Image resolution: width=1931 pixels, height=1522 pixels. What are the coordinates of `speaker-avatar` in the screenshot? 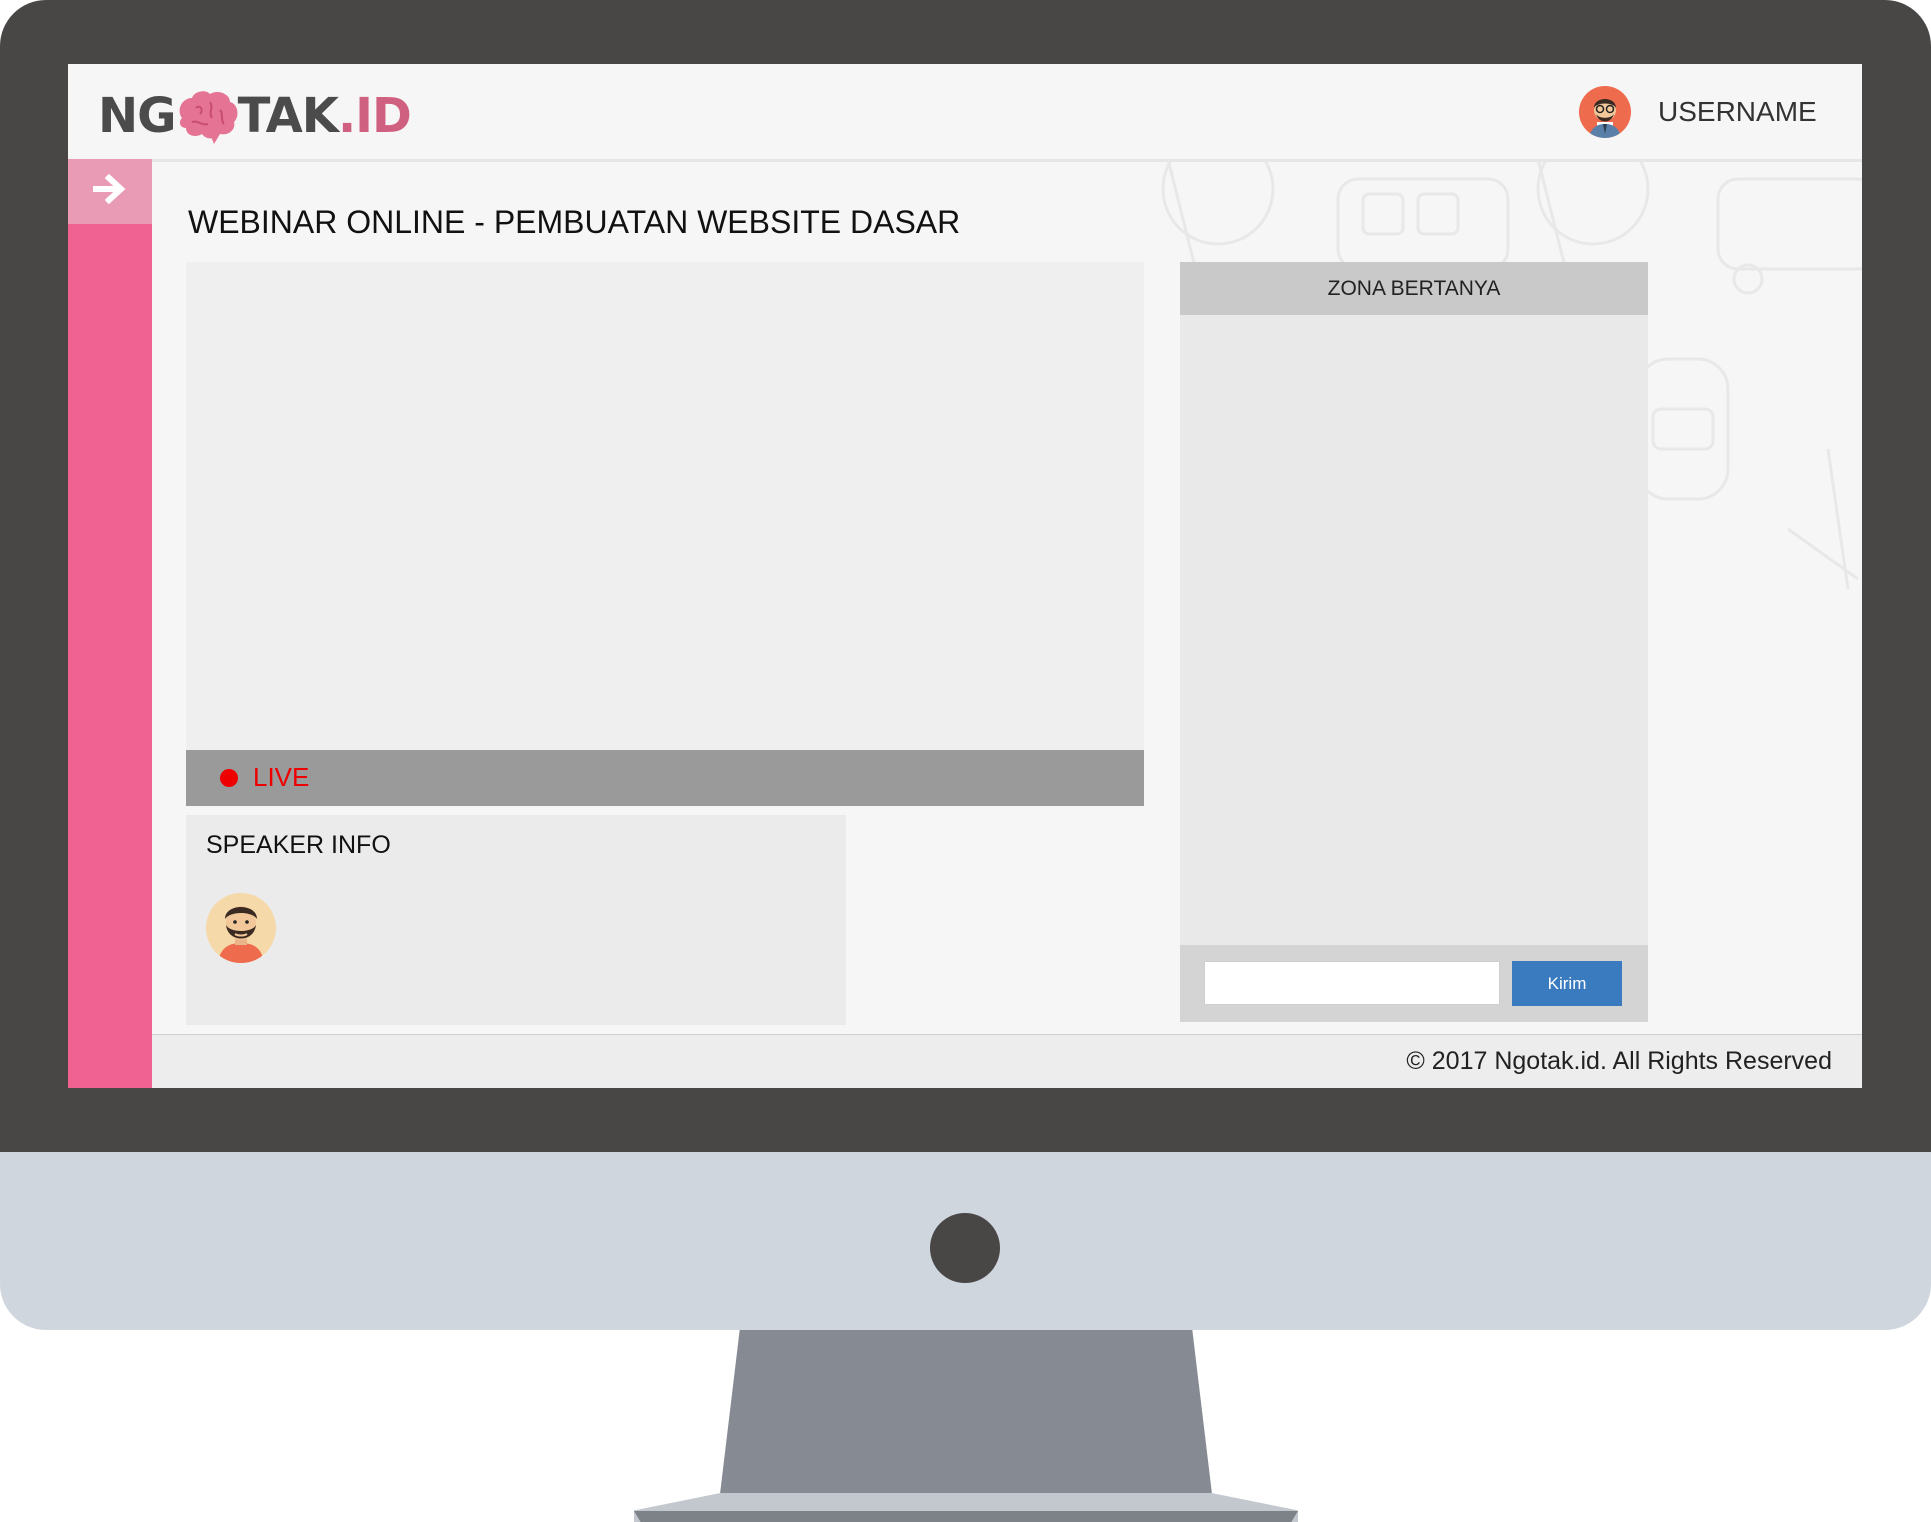 It's located at (241, 928).